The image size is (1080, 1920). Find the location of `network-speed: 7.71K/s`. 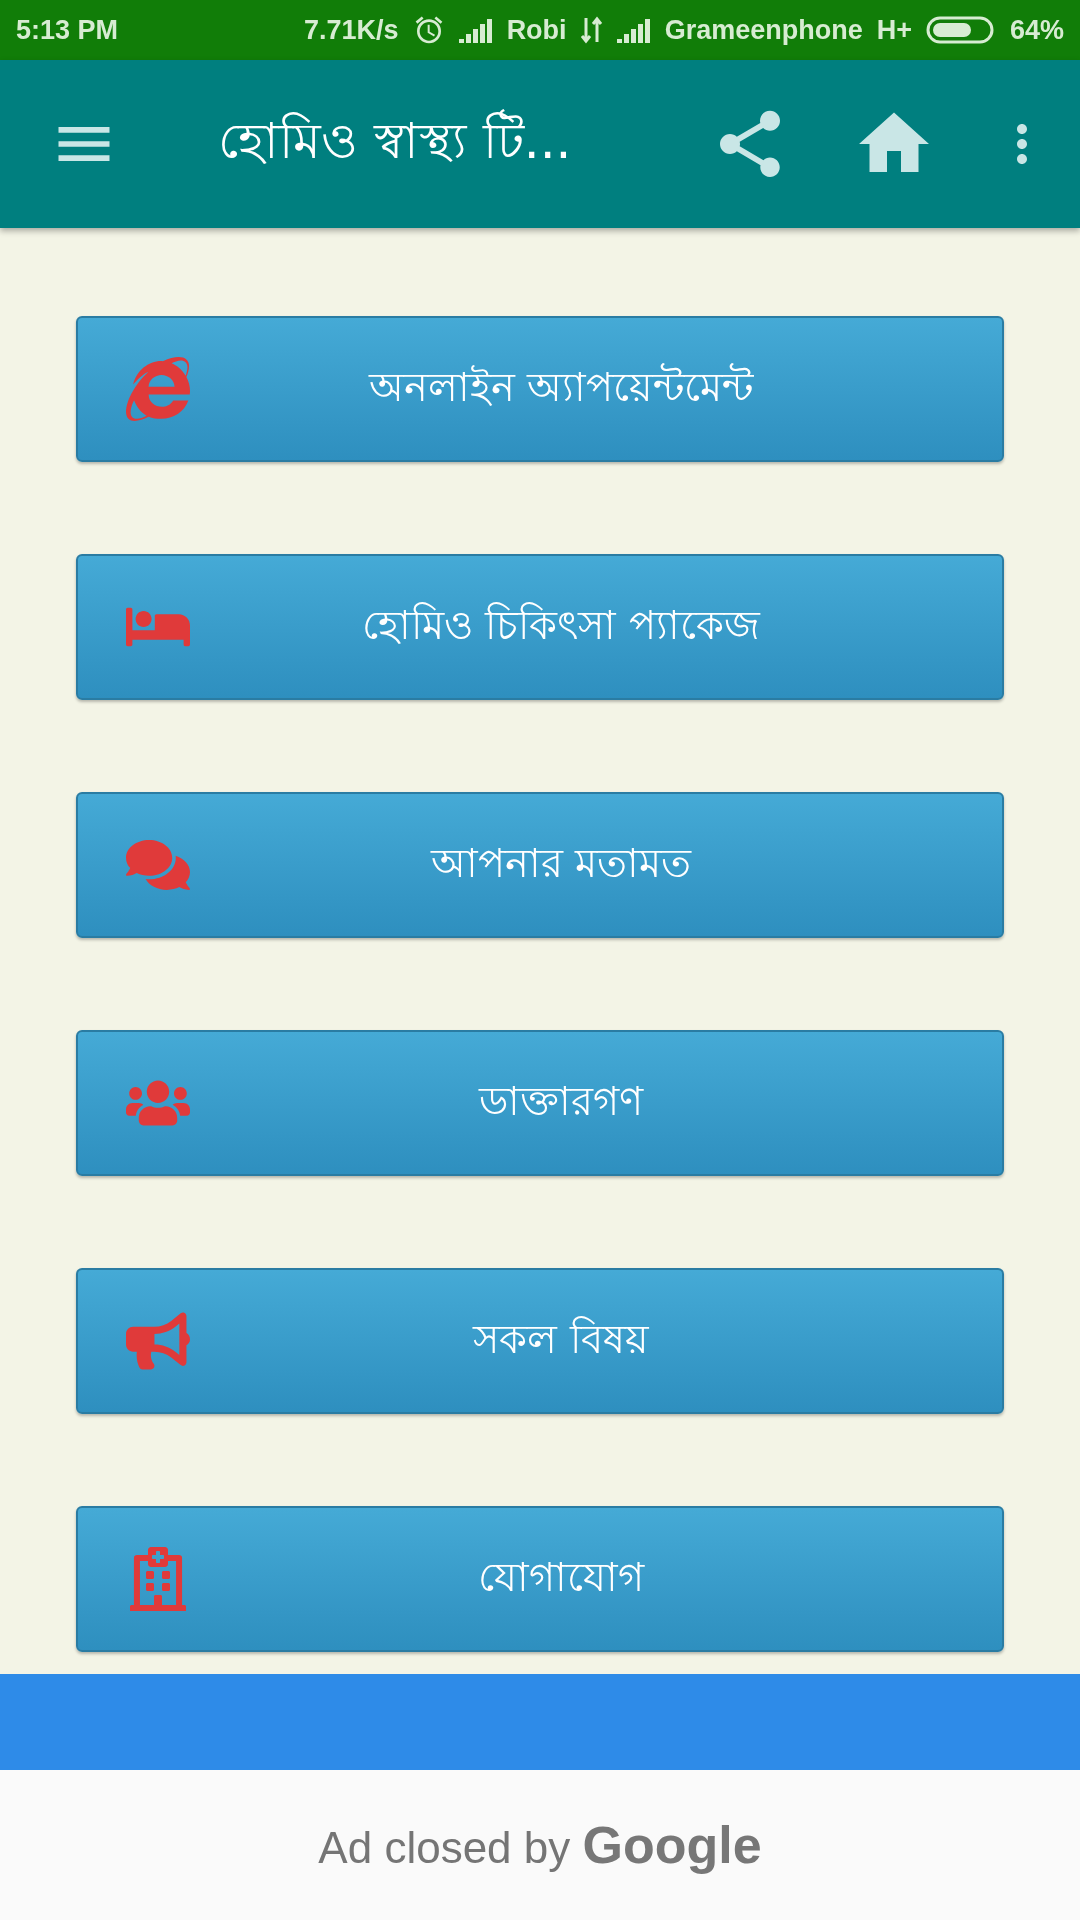

network-speed: 7.71K/s is located at coordinates (351, 30).